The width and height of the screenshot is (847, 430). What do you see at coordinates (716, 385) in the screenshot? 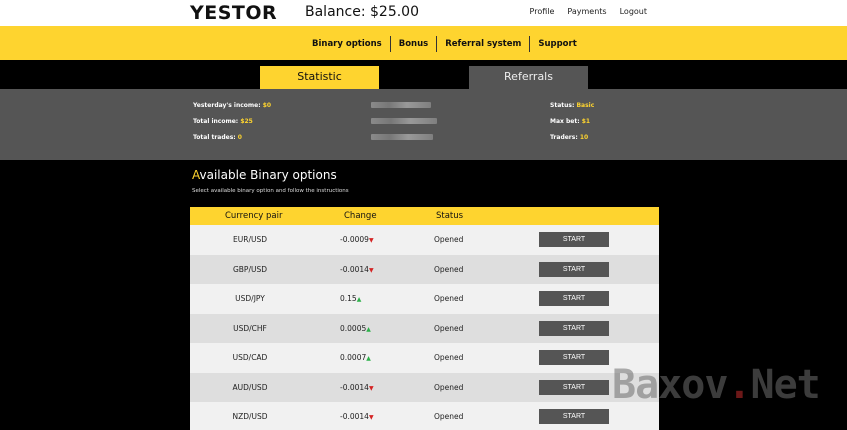
I see `watermark: Baxov.Net` at bounding box center [716, 385].